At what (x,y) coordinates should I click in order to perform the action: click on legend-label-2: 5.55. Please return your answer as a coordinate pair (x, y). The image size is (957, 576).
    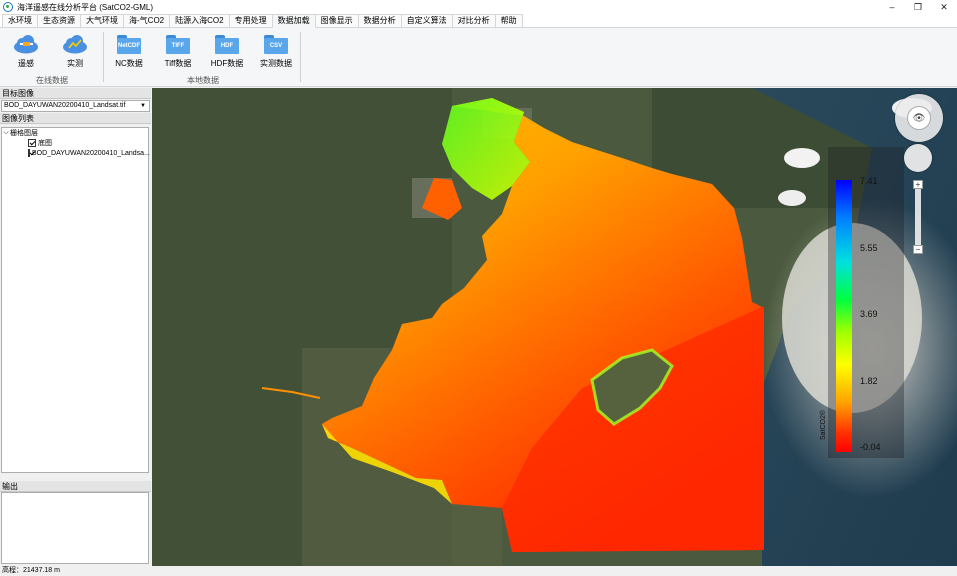
    Looking at the image, I should click on (869, 248).